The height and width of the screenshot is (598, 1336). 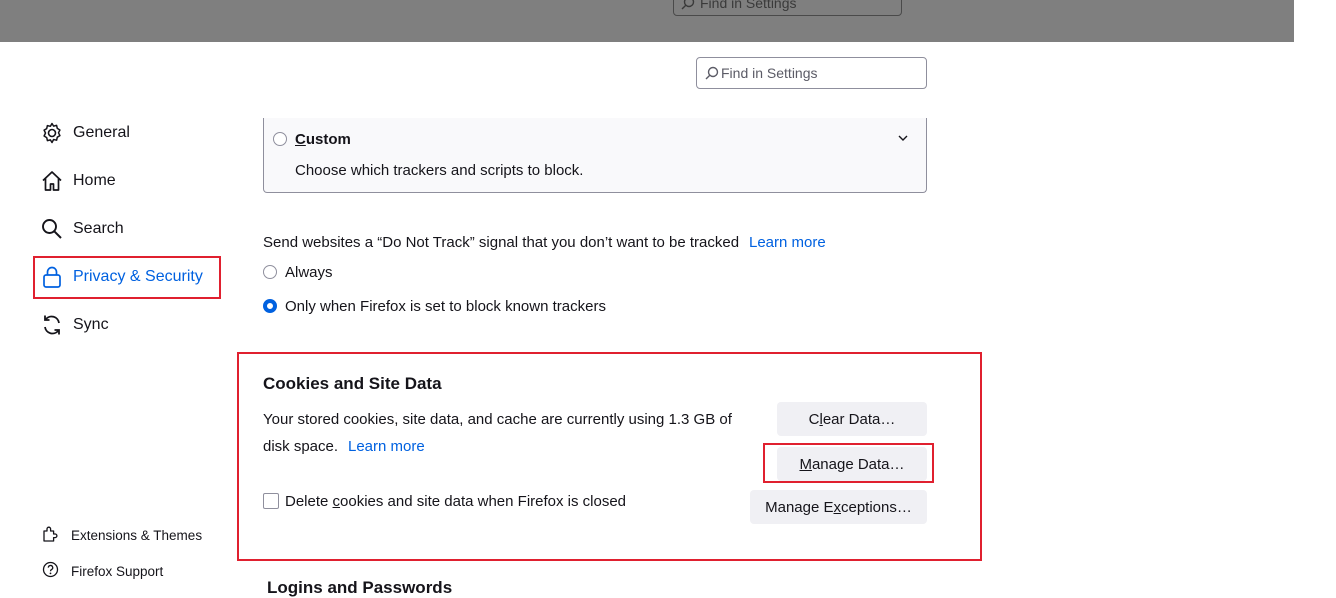 I want to click on sidebar-item-label: Home, so click(x=94, y=180).